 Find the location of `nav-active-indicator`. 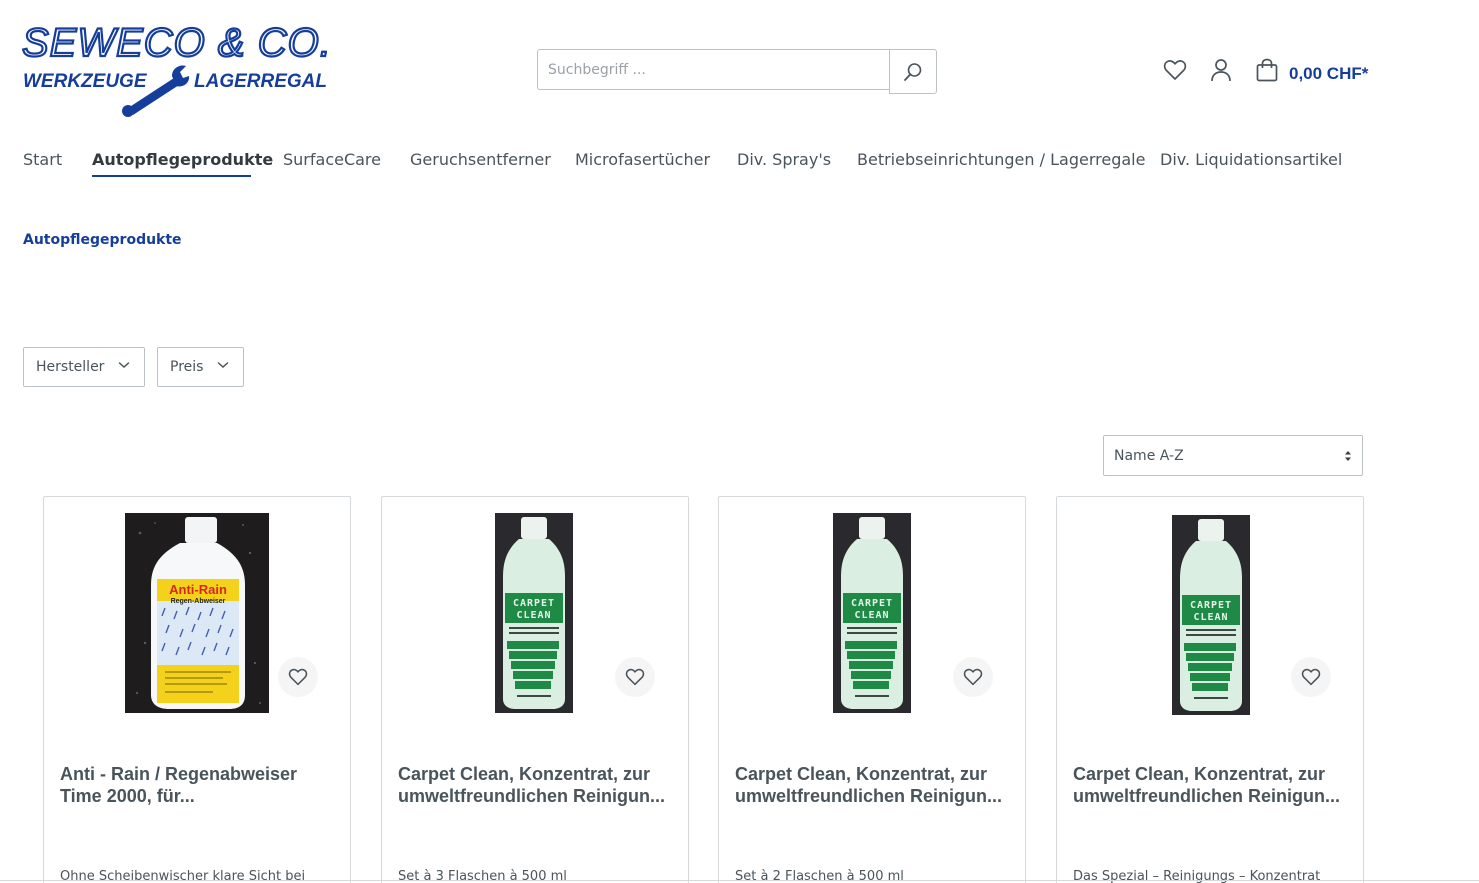

nav-active-indicator is located at coordinates (171, 176).